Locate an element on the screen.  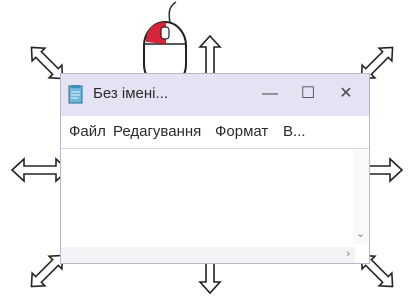
minimize-button: — is located at coordinates (270, 94).